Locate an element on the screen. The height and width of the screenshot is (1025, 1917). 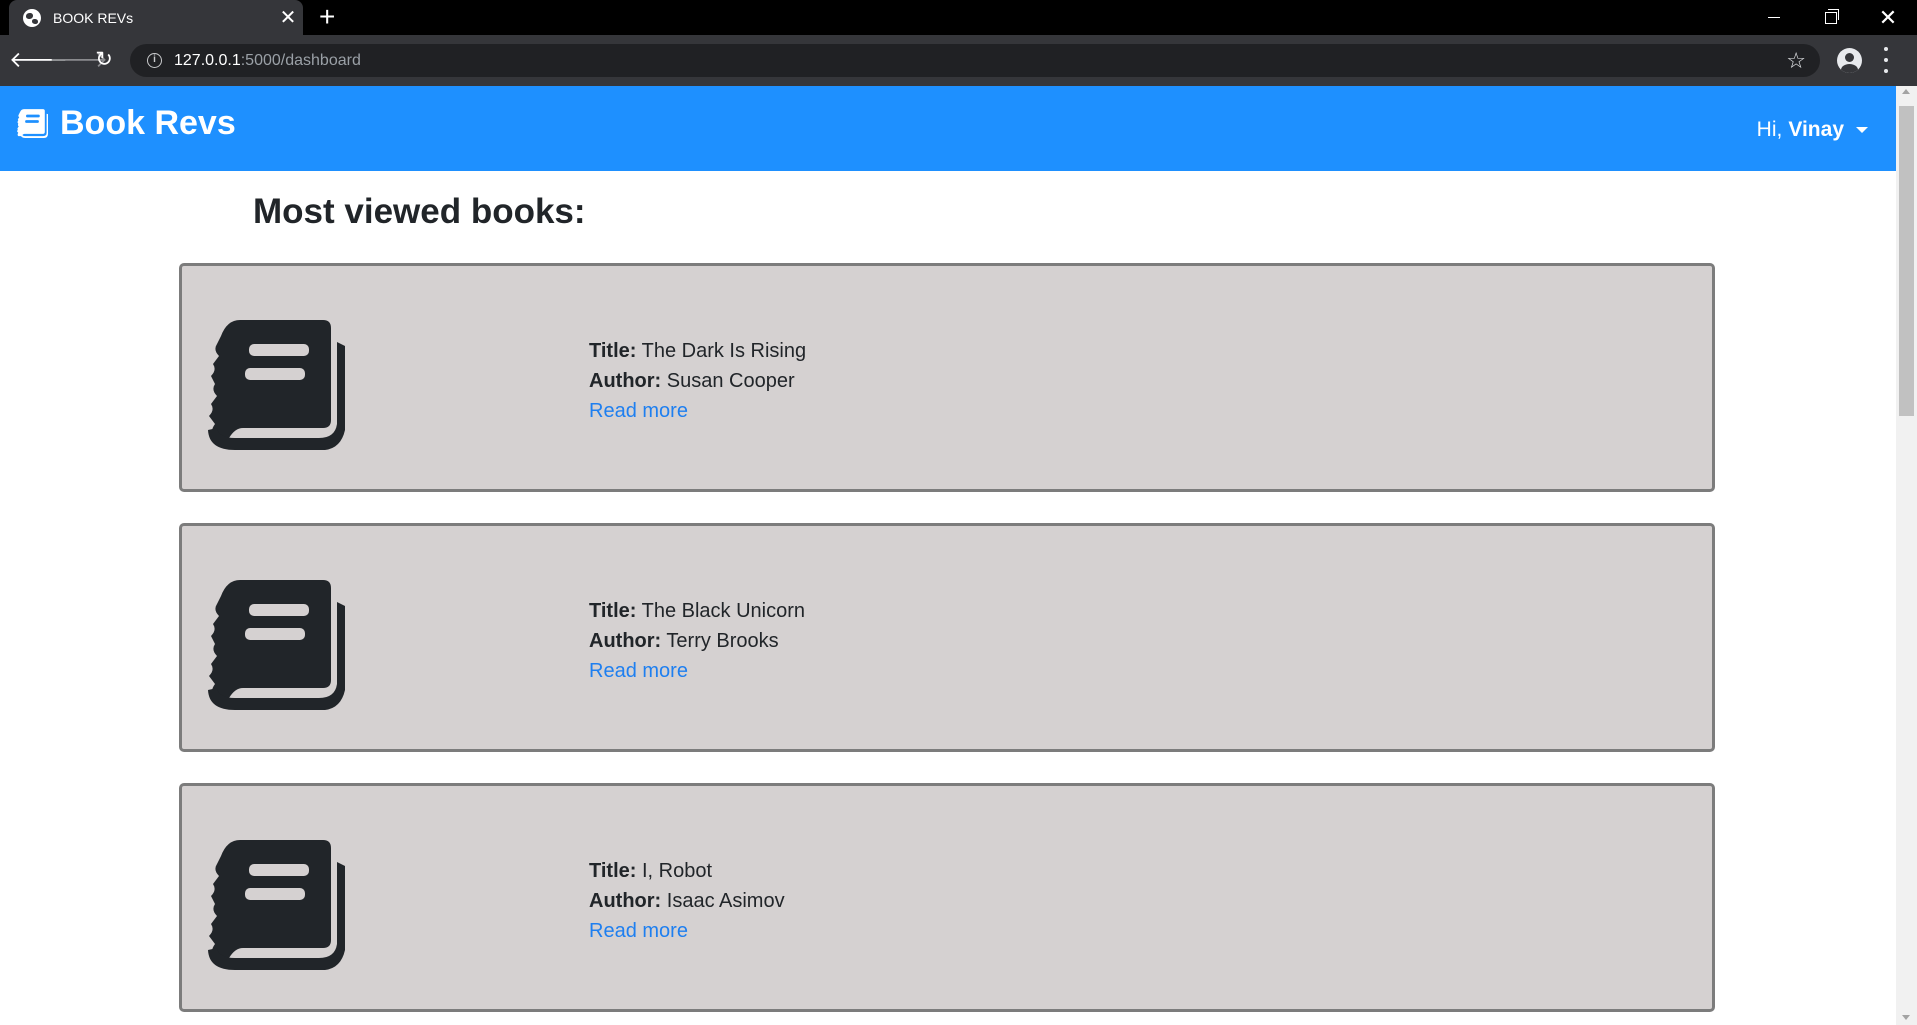
tab-close-icon: ✕ is located at coordinates (288, 17).